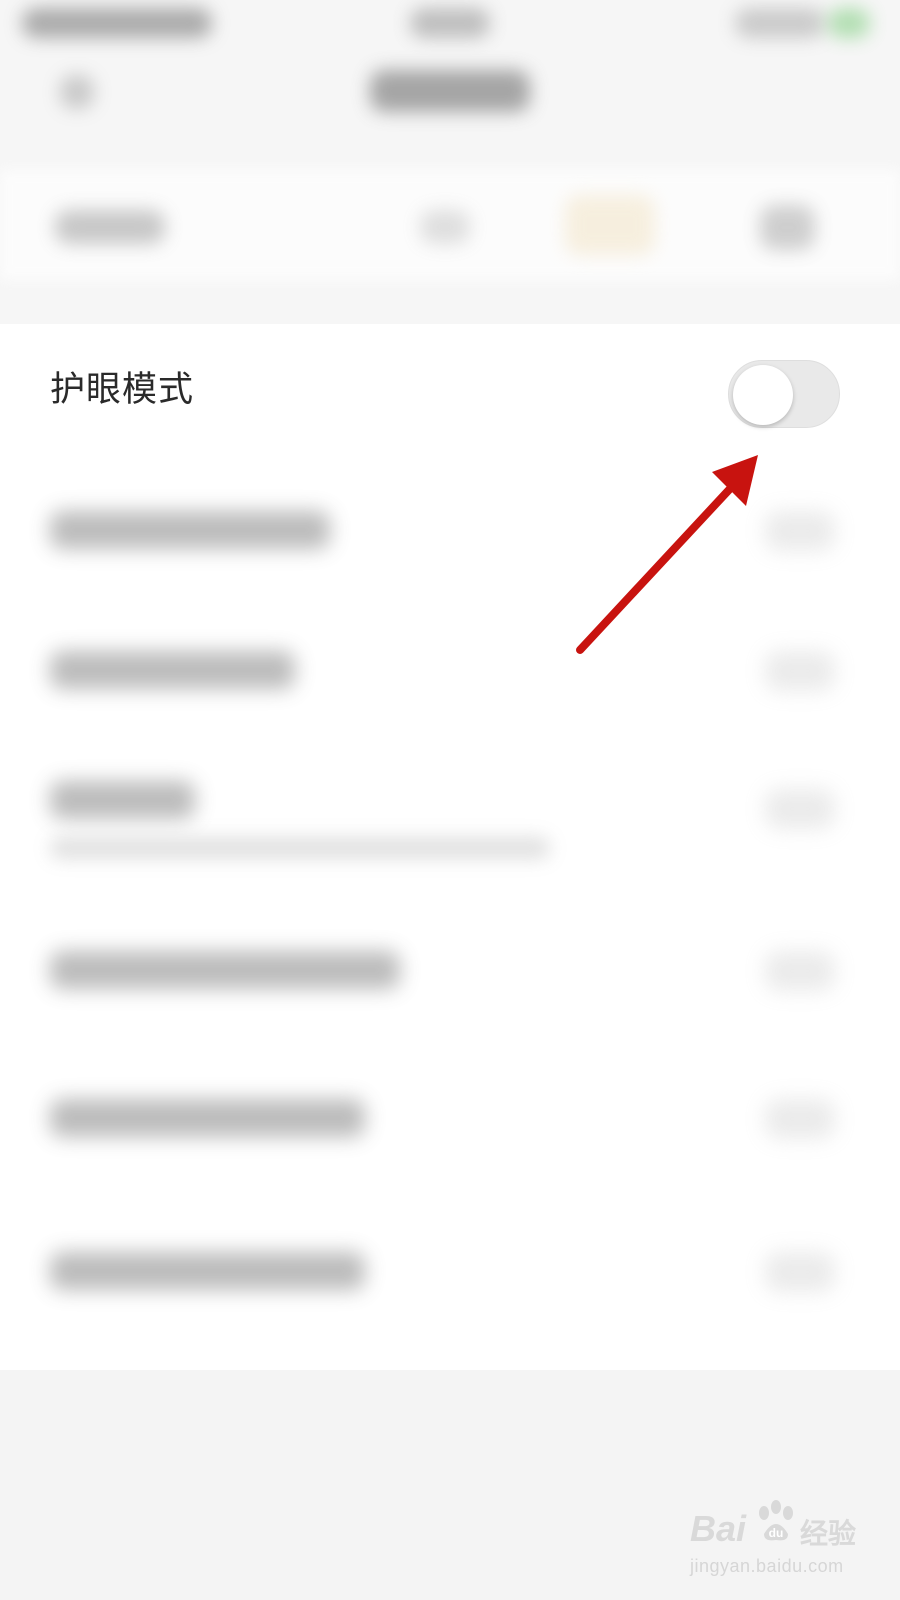 This screenshot has height=1600, width=900. What do you see at coordinates (767, 1566) in the screenshot?
I see `watermark-url: jingyan.baidu.com` at bounding box center [767, 1566].